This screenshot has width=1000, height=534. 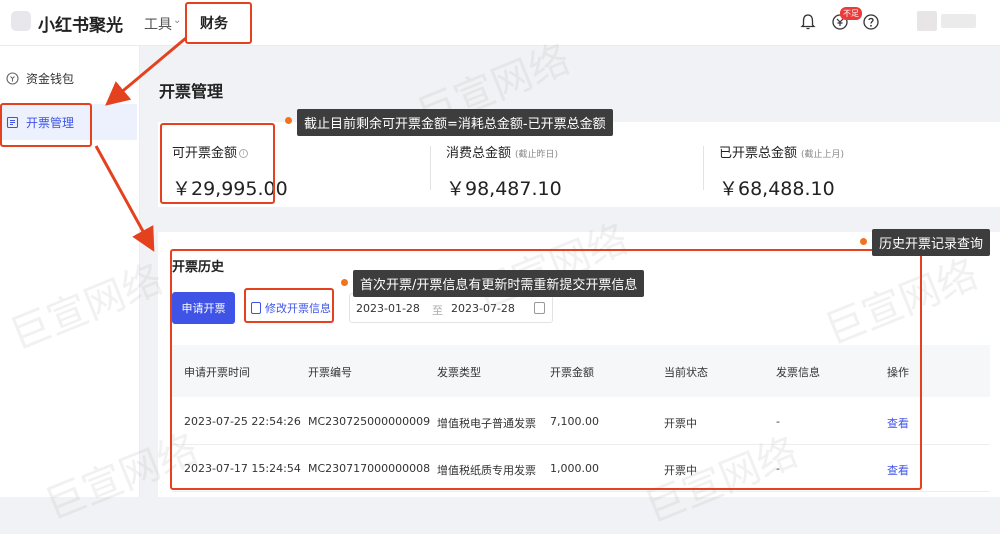 What do you see at coordinates (758, 153) in the screenshot?
I see `invoiced-label-text: 已开票总金额` at bounding box center [758, 153].